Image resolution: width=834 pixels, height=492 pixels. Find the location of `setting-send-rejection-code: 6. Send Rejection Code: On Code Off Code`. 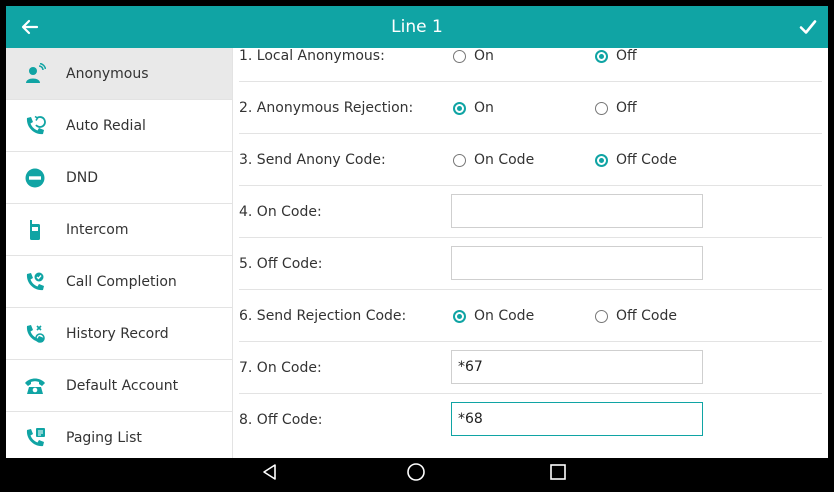

setting-send-rejection-code: 6. Send Rejection Code: On Code Off Code is located at coordinates (530, 316).